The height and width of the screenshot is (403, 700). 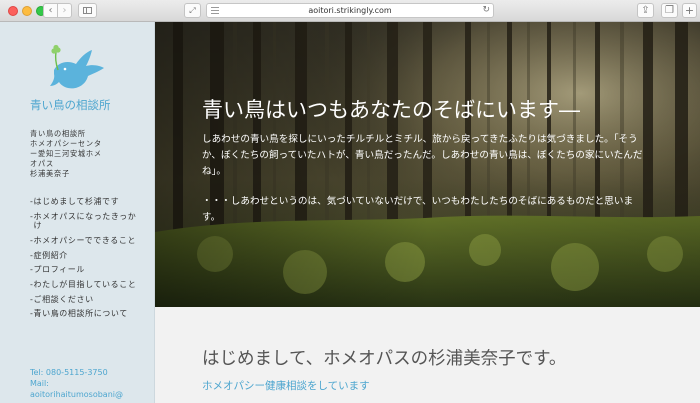 I want to click on back-button: ‹, so click(x=50, y=10).